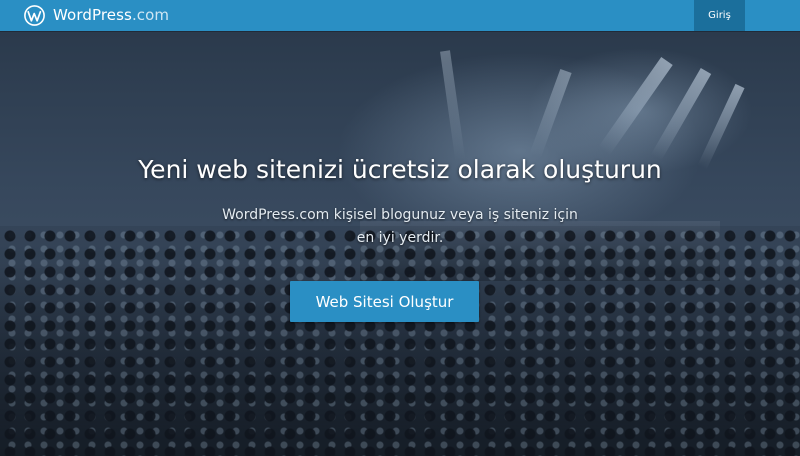 The image size is (800, 456). I want to click on brand-tld: .com, so click(150, 15).